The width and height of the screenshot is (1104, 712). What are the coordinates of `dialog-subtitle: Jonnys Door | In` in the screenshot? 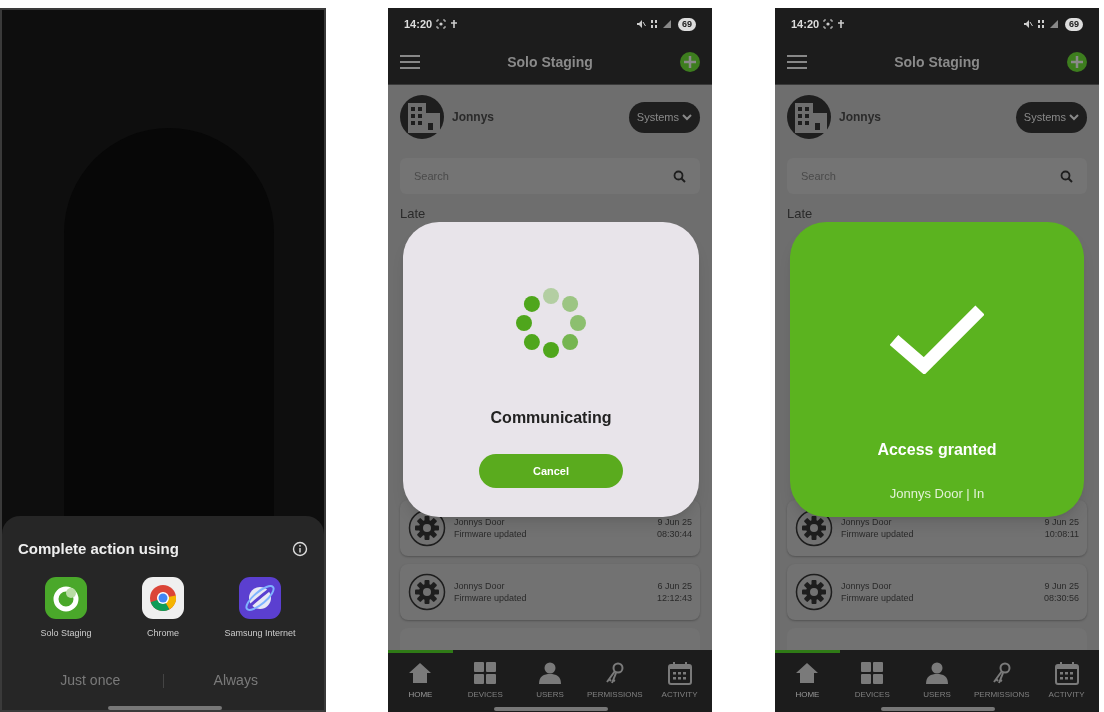 It's located at (937, 494).